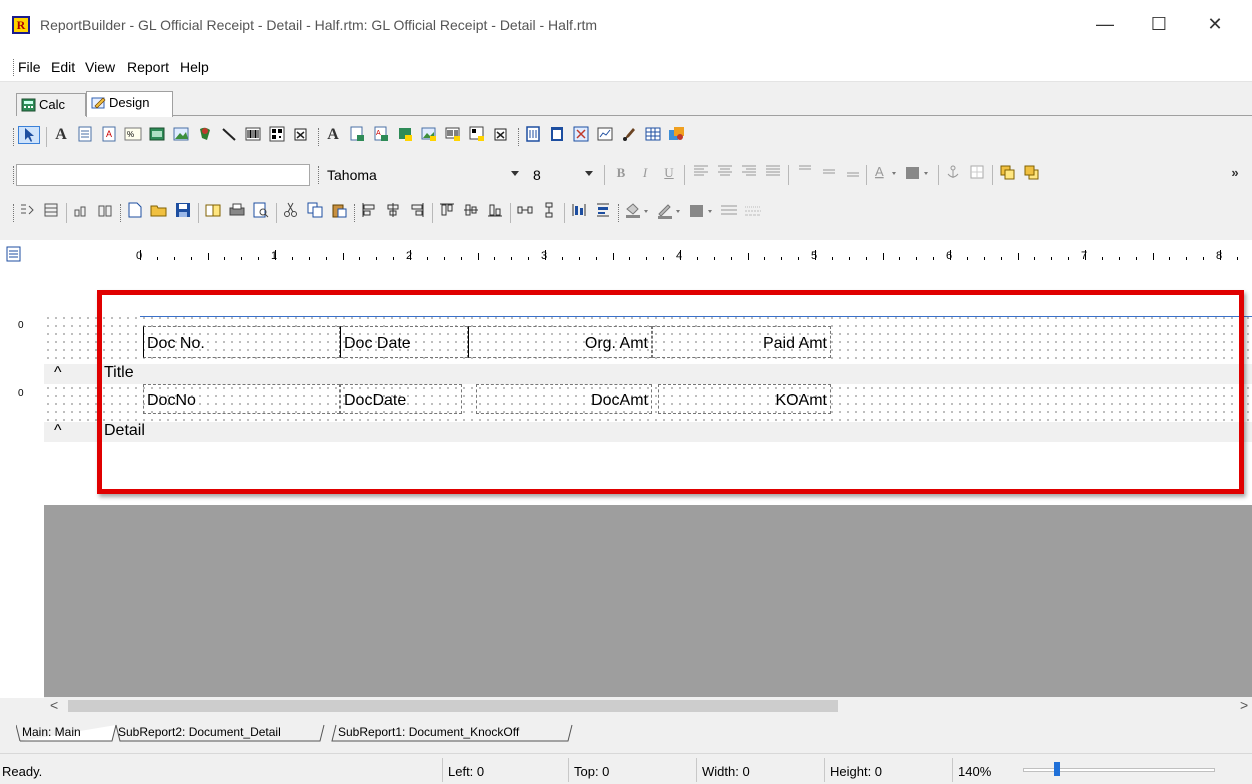  Describe the element at coordinates (447, 211) in the screenshot. I see `align-tops-icon` at that location.